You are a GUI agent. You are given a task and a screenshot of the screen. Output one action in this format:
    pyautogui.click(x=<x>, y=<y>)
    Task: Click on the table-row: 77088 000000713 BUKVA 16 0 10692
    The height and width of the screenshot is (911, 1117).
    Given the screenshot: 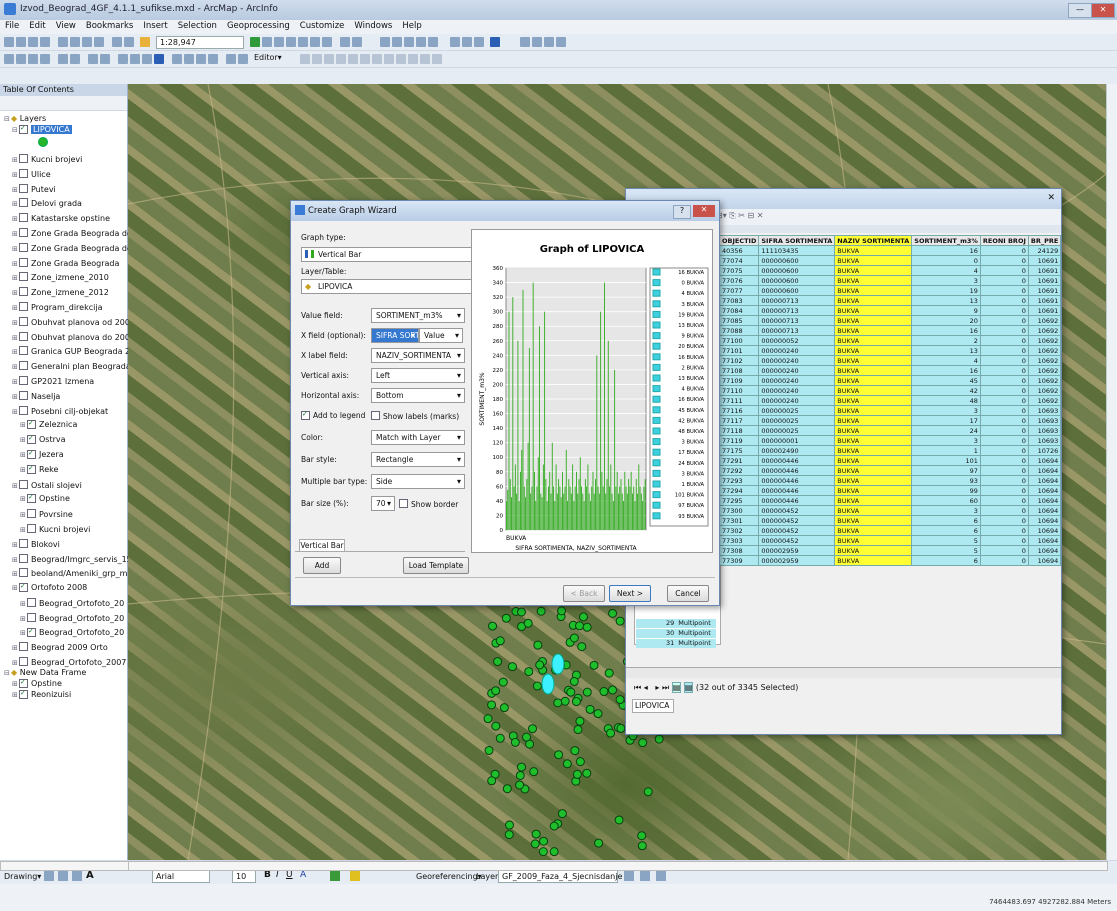 What is the action you would take?
    pyautogui.click(x=890, y=330)
    